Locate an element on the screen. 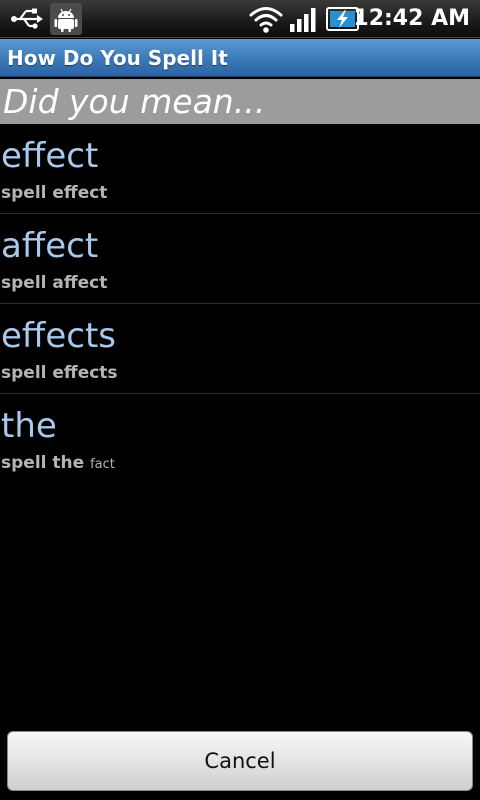 The width and height of the screenshot is (480, 800). suggestion-word: the is located at coordinates (29, 426).